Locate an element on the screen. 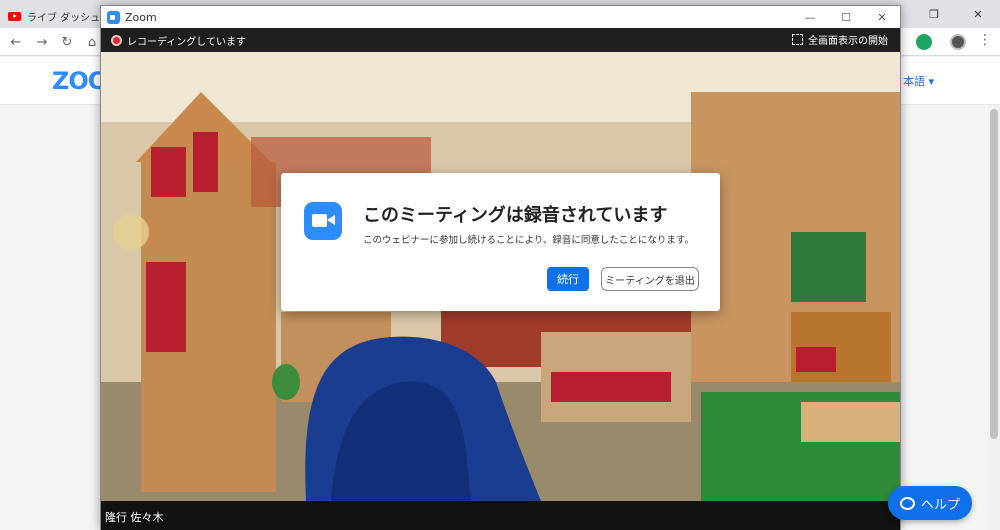 This screenshot has height=530, width=1000. chat-bubble-icon is located at coordinates (907, 503).